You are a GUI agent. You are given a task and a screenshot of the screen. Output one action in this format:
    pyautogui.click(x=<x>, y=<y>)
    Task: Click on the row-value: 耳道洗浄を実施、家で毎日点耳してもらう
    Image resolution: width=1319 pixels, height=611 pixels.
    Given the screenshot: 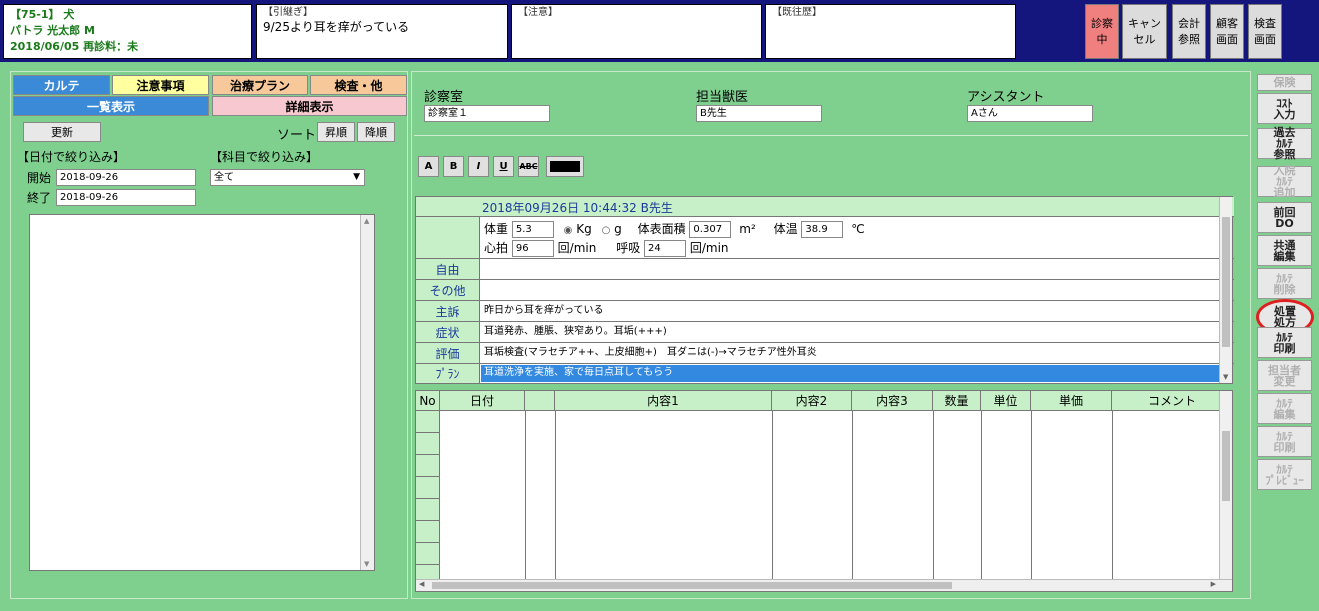 What is the action you would take?
    pyautogui.click(x=578, y=373)
    